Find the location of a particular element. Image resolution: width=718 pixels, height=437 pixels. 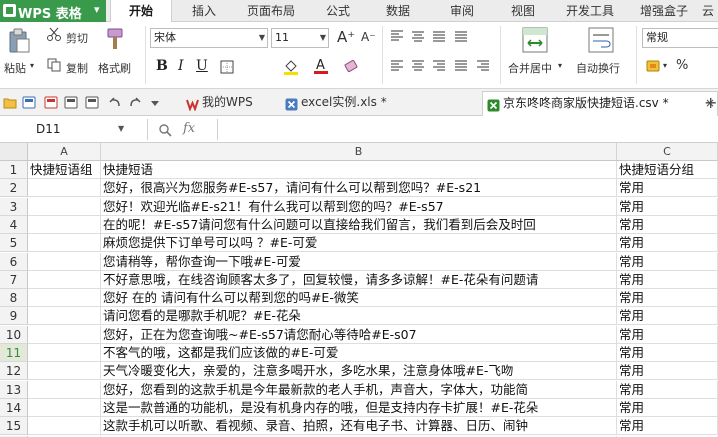

cell: 不客气的哦，这都是我们应该做的#E-可爱 is located at coordinates (359, 353).